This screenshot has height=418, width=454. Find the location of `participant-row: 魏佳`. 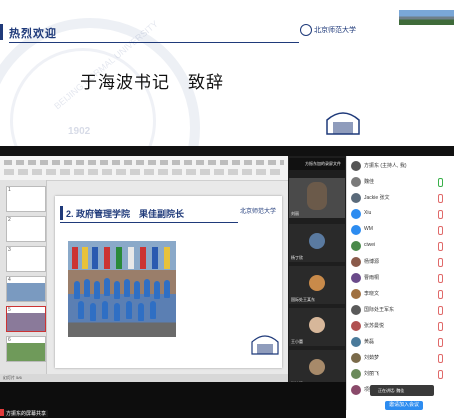

participant-row: 魏佳 is located at coordinates (400, 182).